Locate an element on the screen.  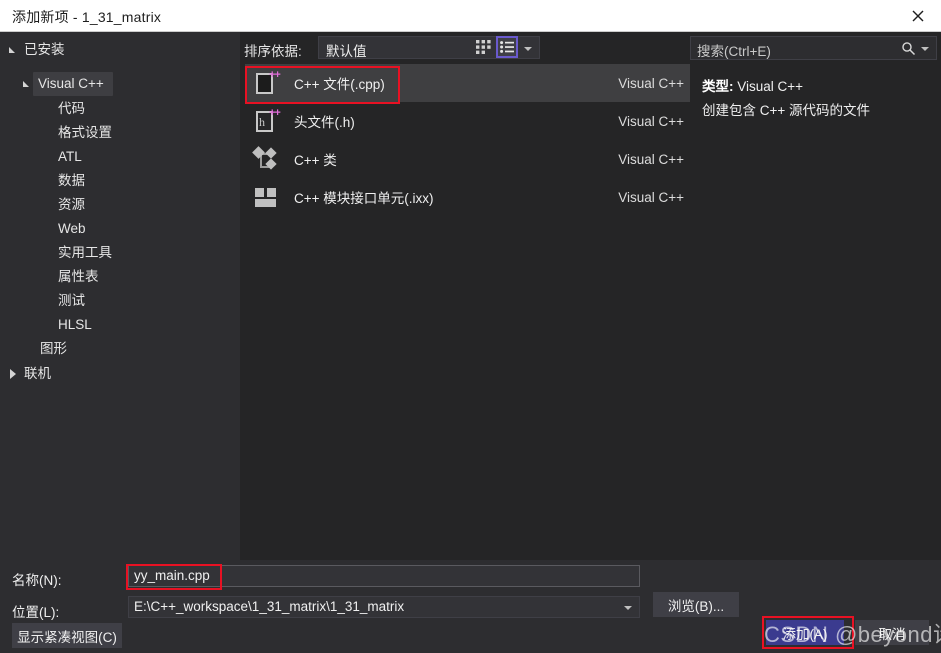
cpp-file-icon: ++ is located at coordinates (267, 83).